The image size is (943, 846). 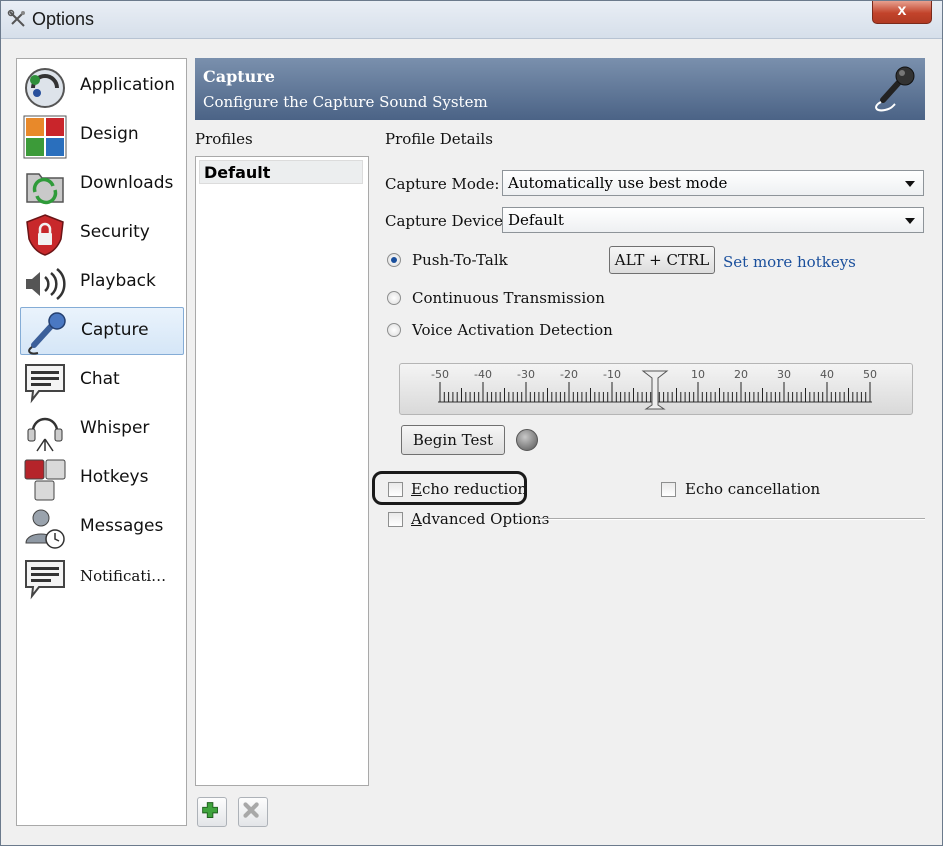 I want to click on label-rest: dvanced Options, so click(x=485, y=519).